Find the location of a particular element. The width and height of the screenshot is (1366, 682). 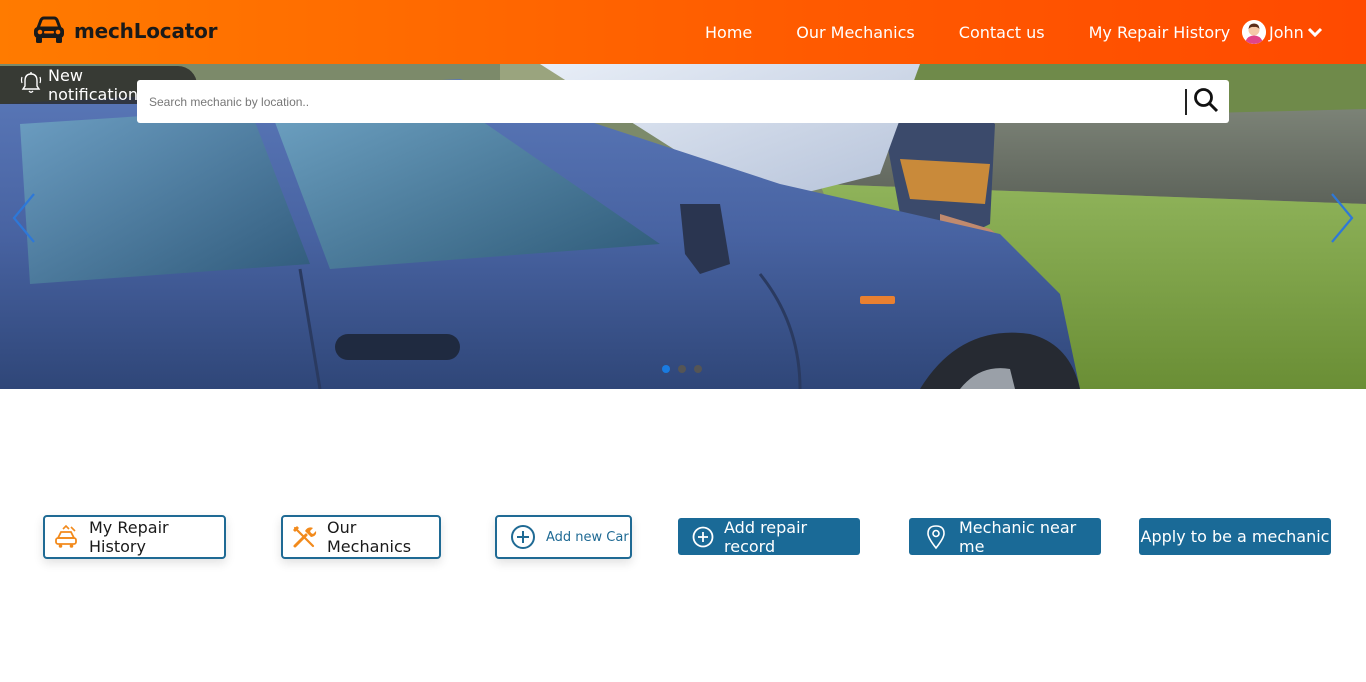

user-avatar-icon is located at coordinates (1254, 32).